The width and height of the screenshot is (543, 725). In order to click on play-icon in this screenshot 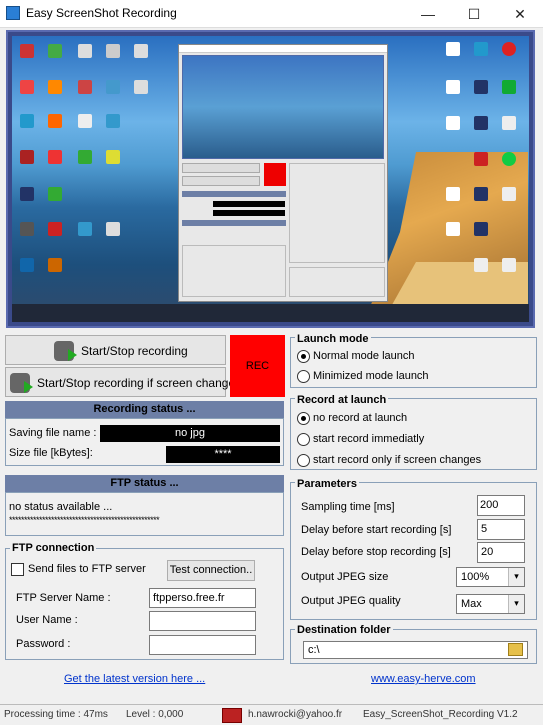, I will do `click(72, 355)`.